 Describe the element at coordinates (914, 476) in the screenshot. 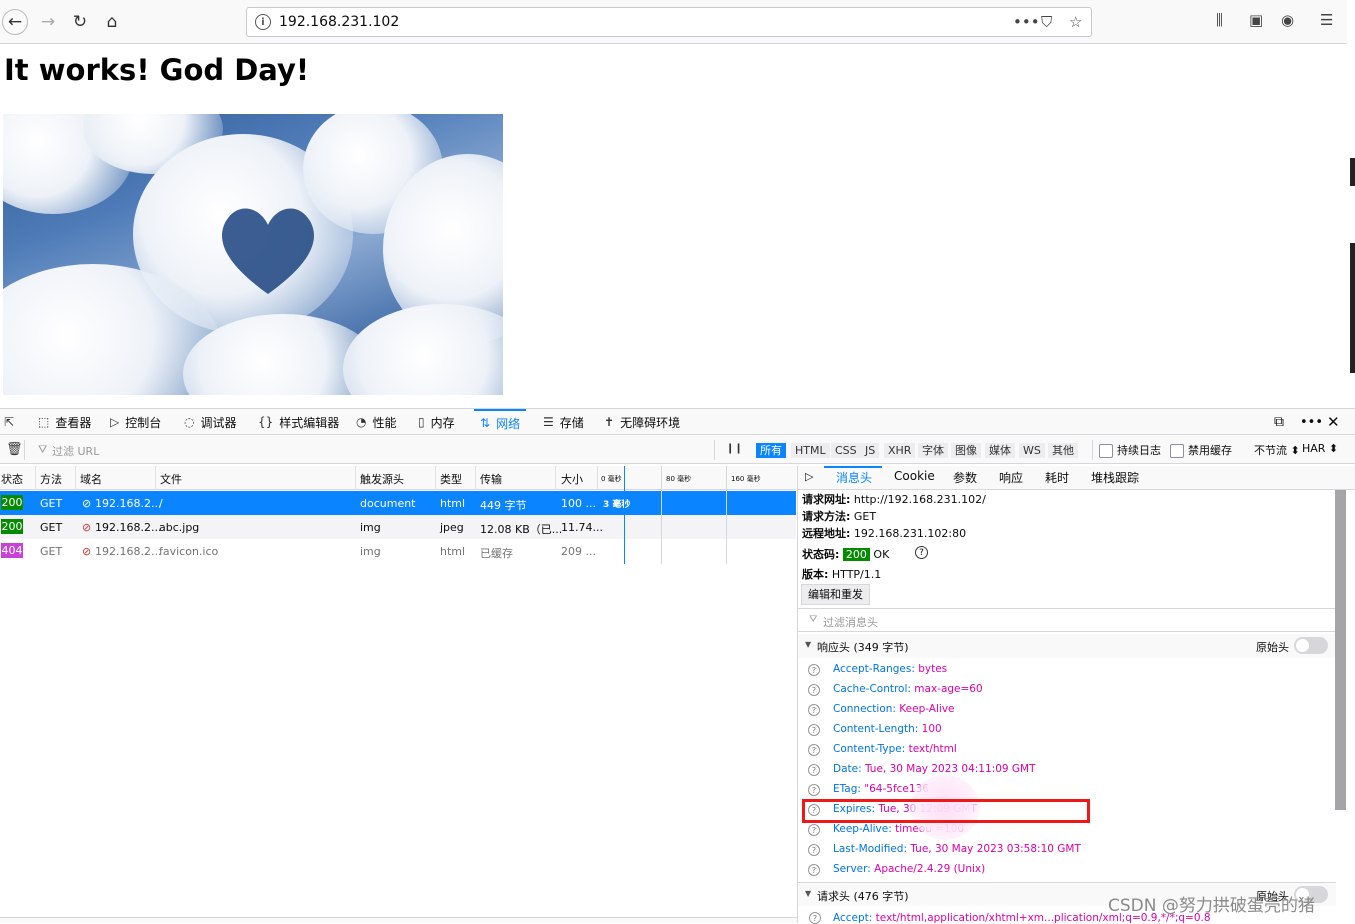

I see `tab-cookies: Cookie` at that location.